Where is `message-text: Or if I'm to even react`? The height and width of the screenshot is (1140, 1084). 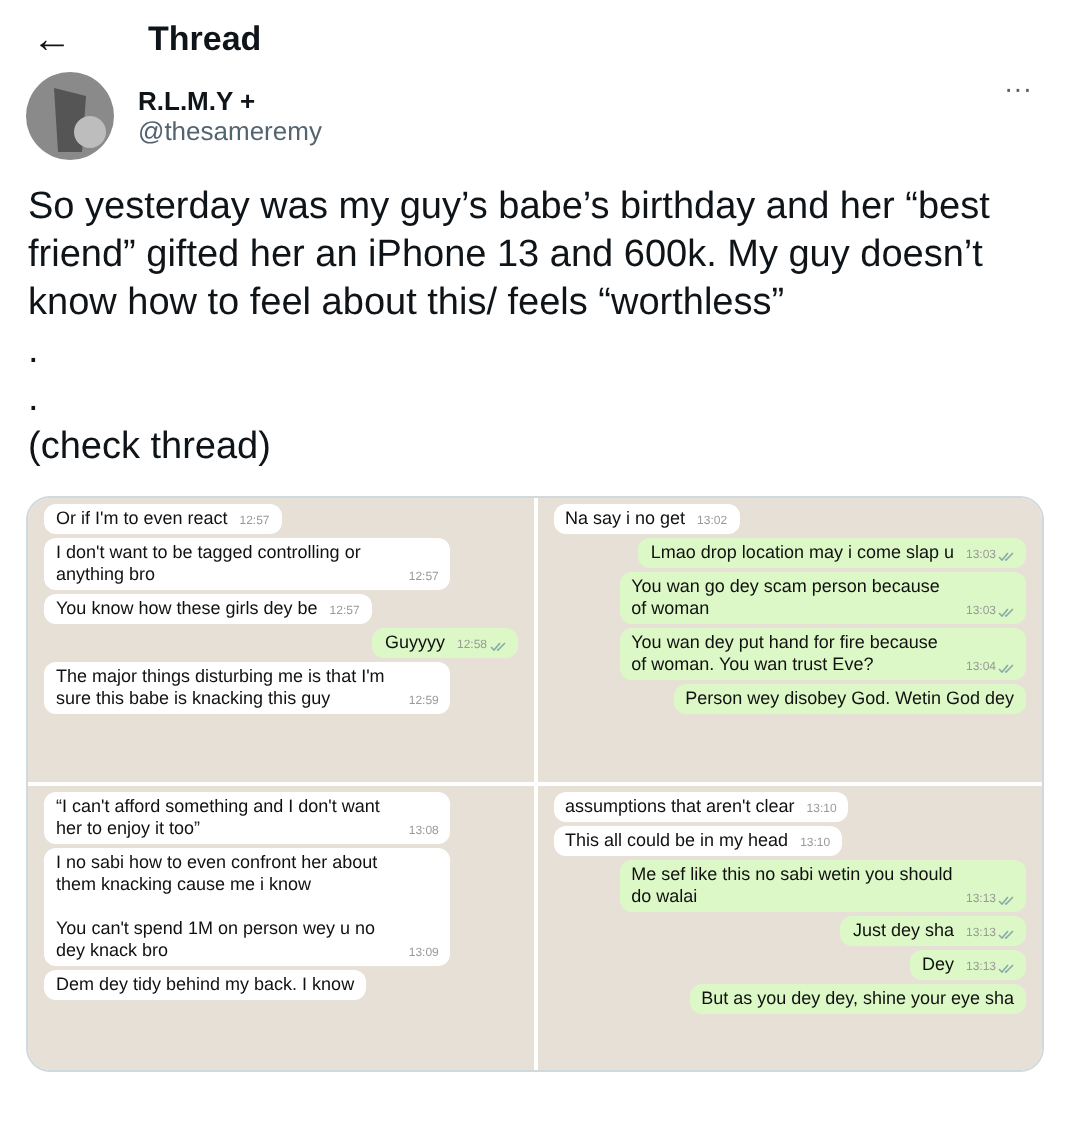
message-text: Or if I'm to even react is located at coordinates (142, 519).